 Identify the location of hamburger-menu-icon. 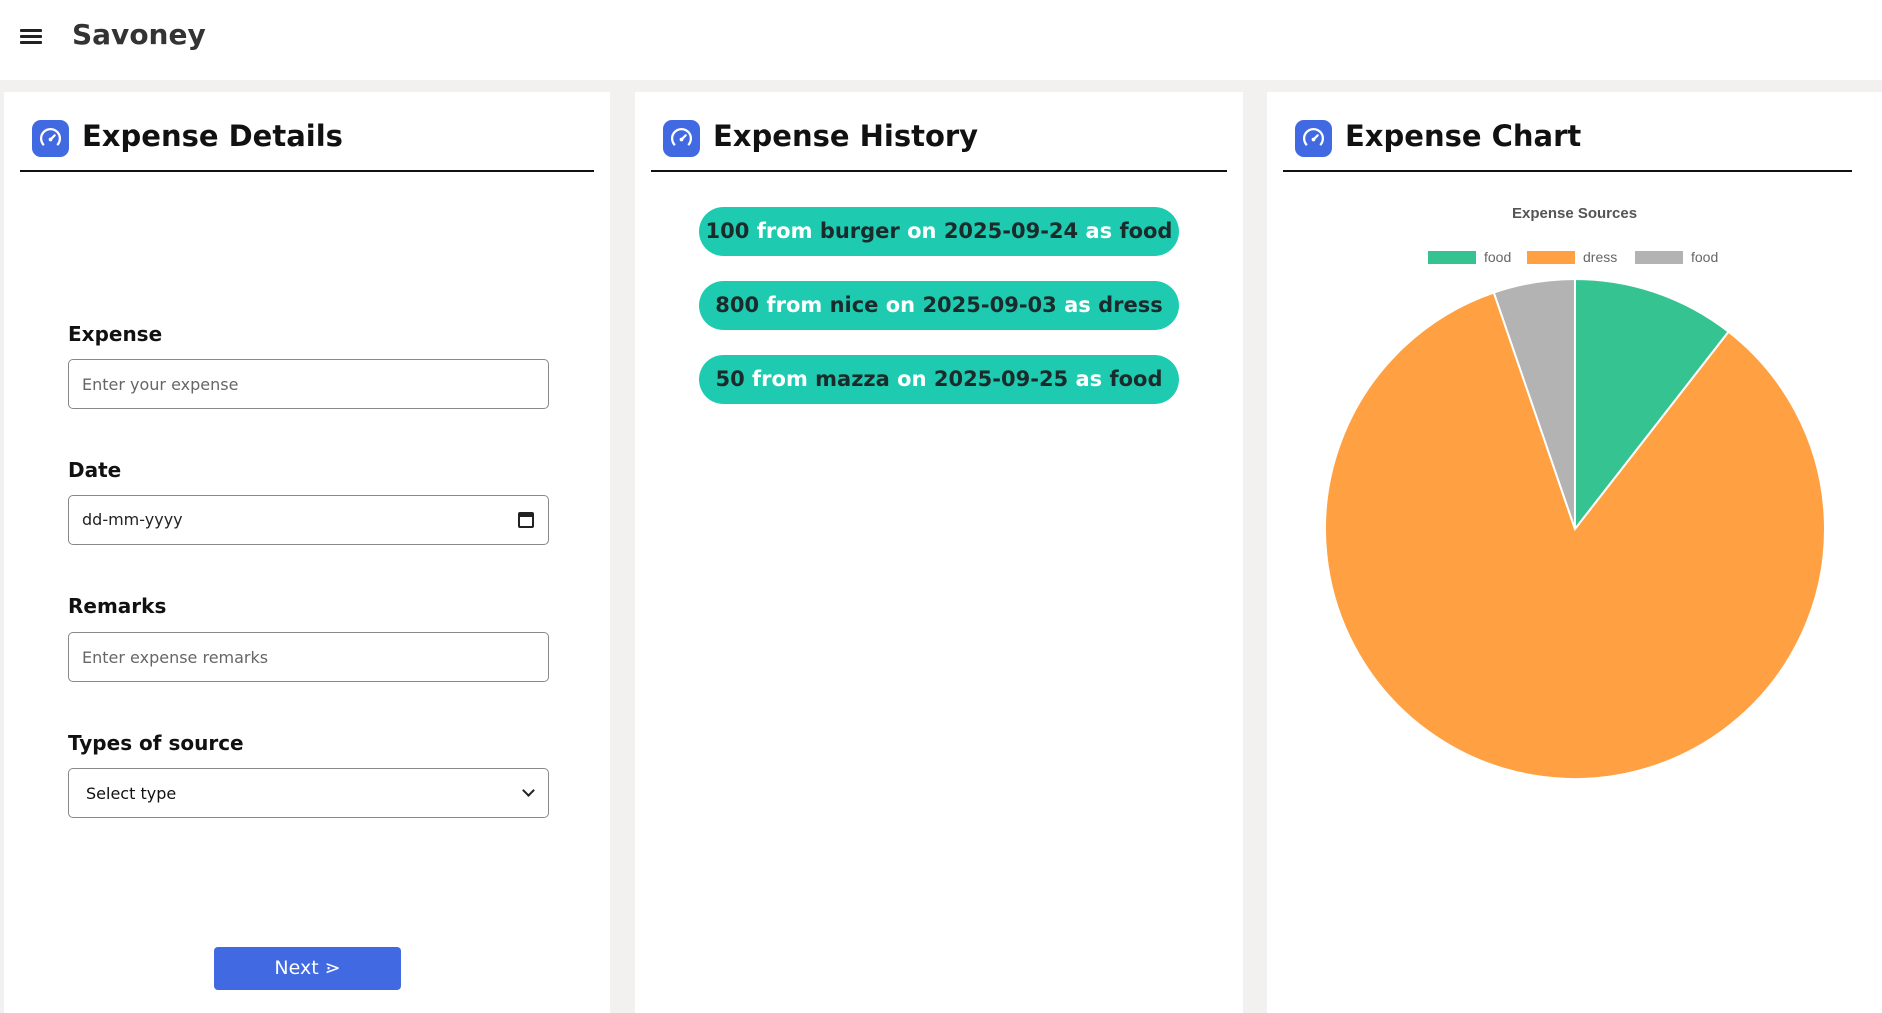
(32, 37).